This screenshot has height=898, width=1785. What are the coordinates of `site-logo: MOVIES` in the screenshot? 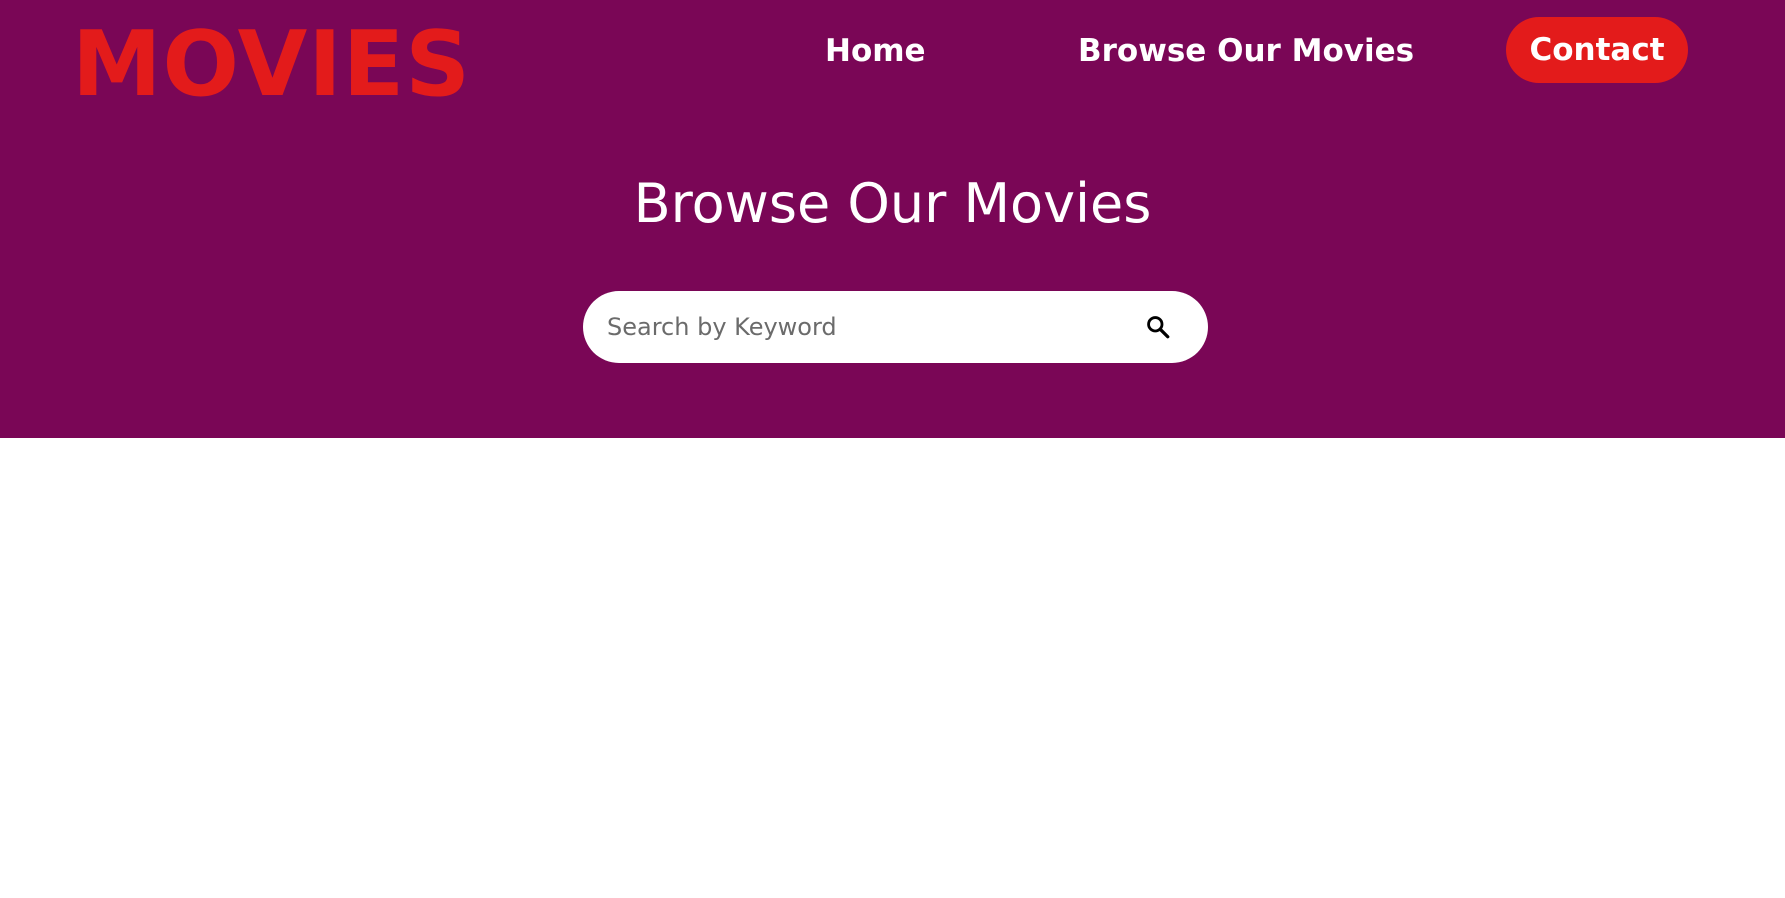 It's located at (271, 65).